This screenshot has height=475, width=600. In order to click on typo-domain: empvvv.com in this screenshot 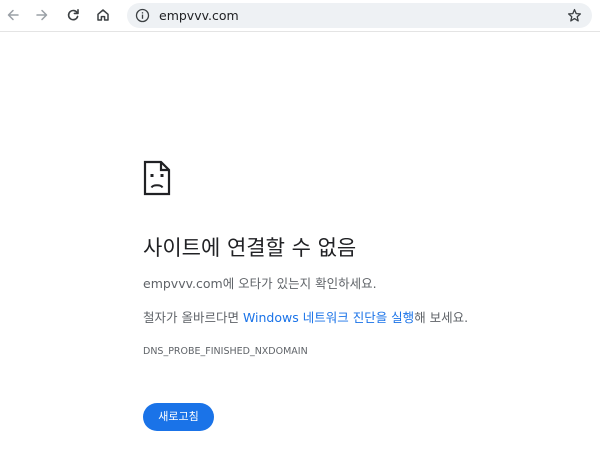, I will do `click(183, 283)`.